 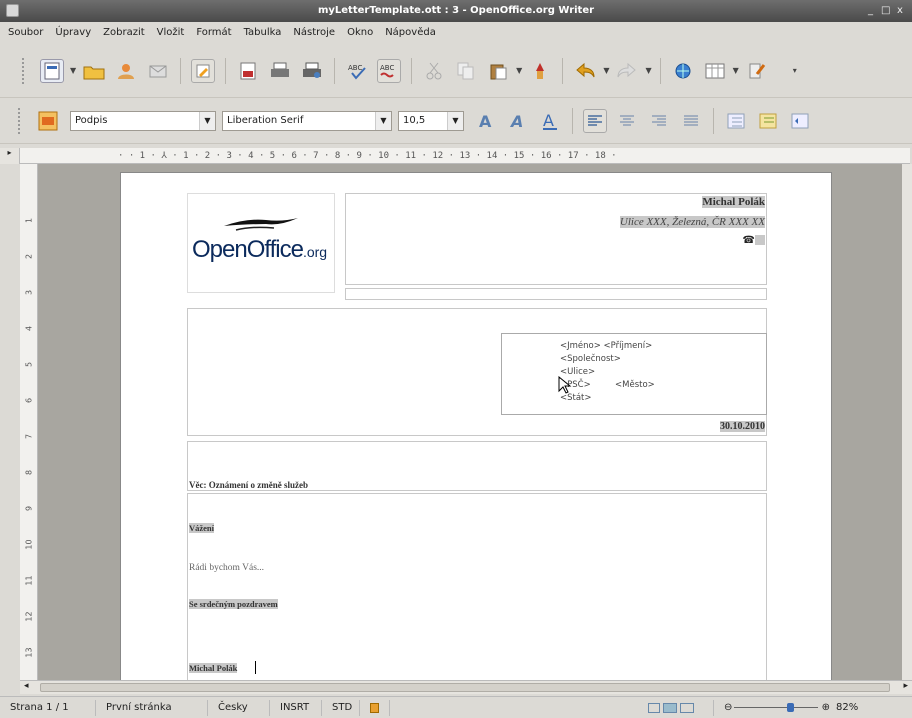 What do you see at coordinates (692, 222) in the screenshot?
I see `sender-address: Ulice XXX, Železná, ČR XXX XX` at bounding box center [692, 222].